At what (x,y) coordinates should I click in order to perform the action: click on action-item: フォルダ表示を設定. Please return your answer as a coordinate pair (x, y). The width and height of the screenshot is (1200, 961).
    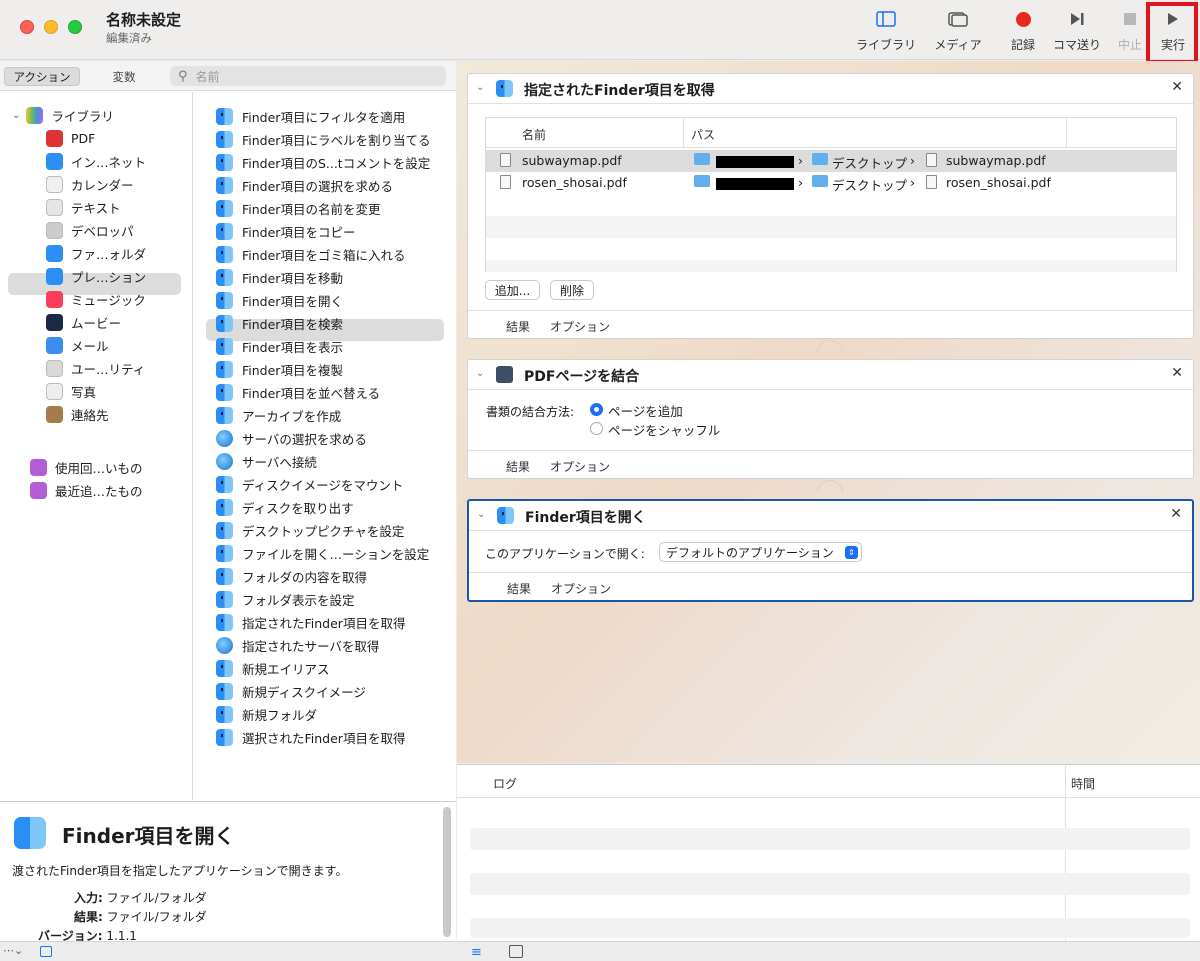
    Looking at the image, I should click on (285, 599).